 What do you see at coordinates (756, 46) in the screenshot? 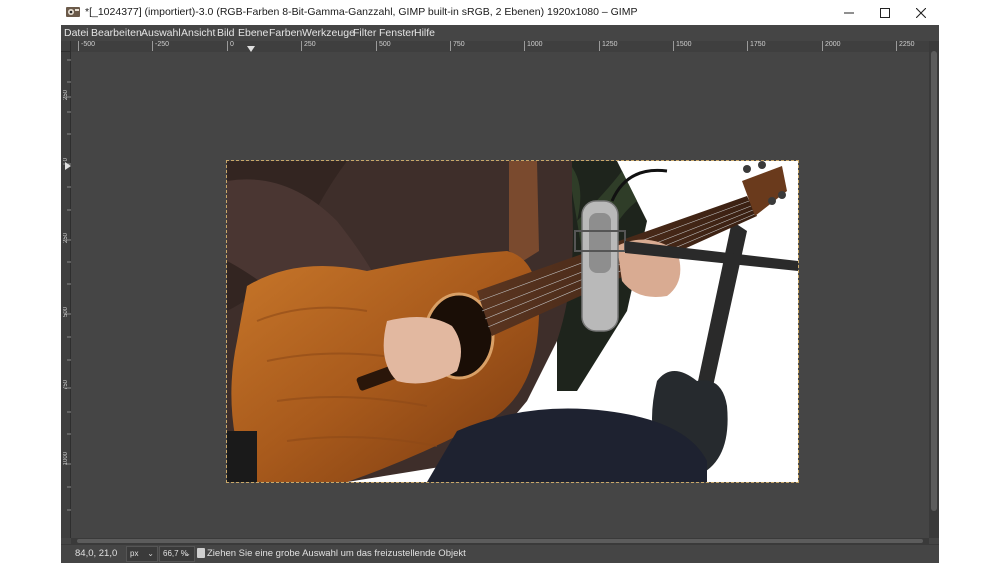
I see `ruler-tick-label: 1750` at bounding box center [756, 46].